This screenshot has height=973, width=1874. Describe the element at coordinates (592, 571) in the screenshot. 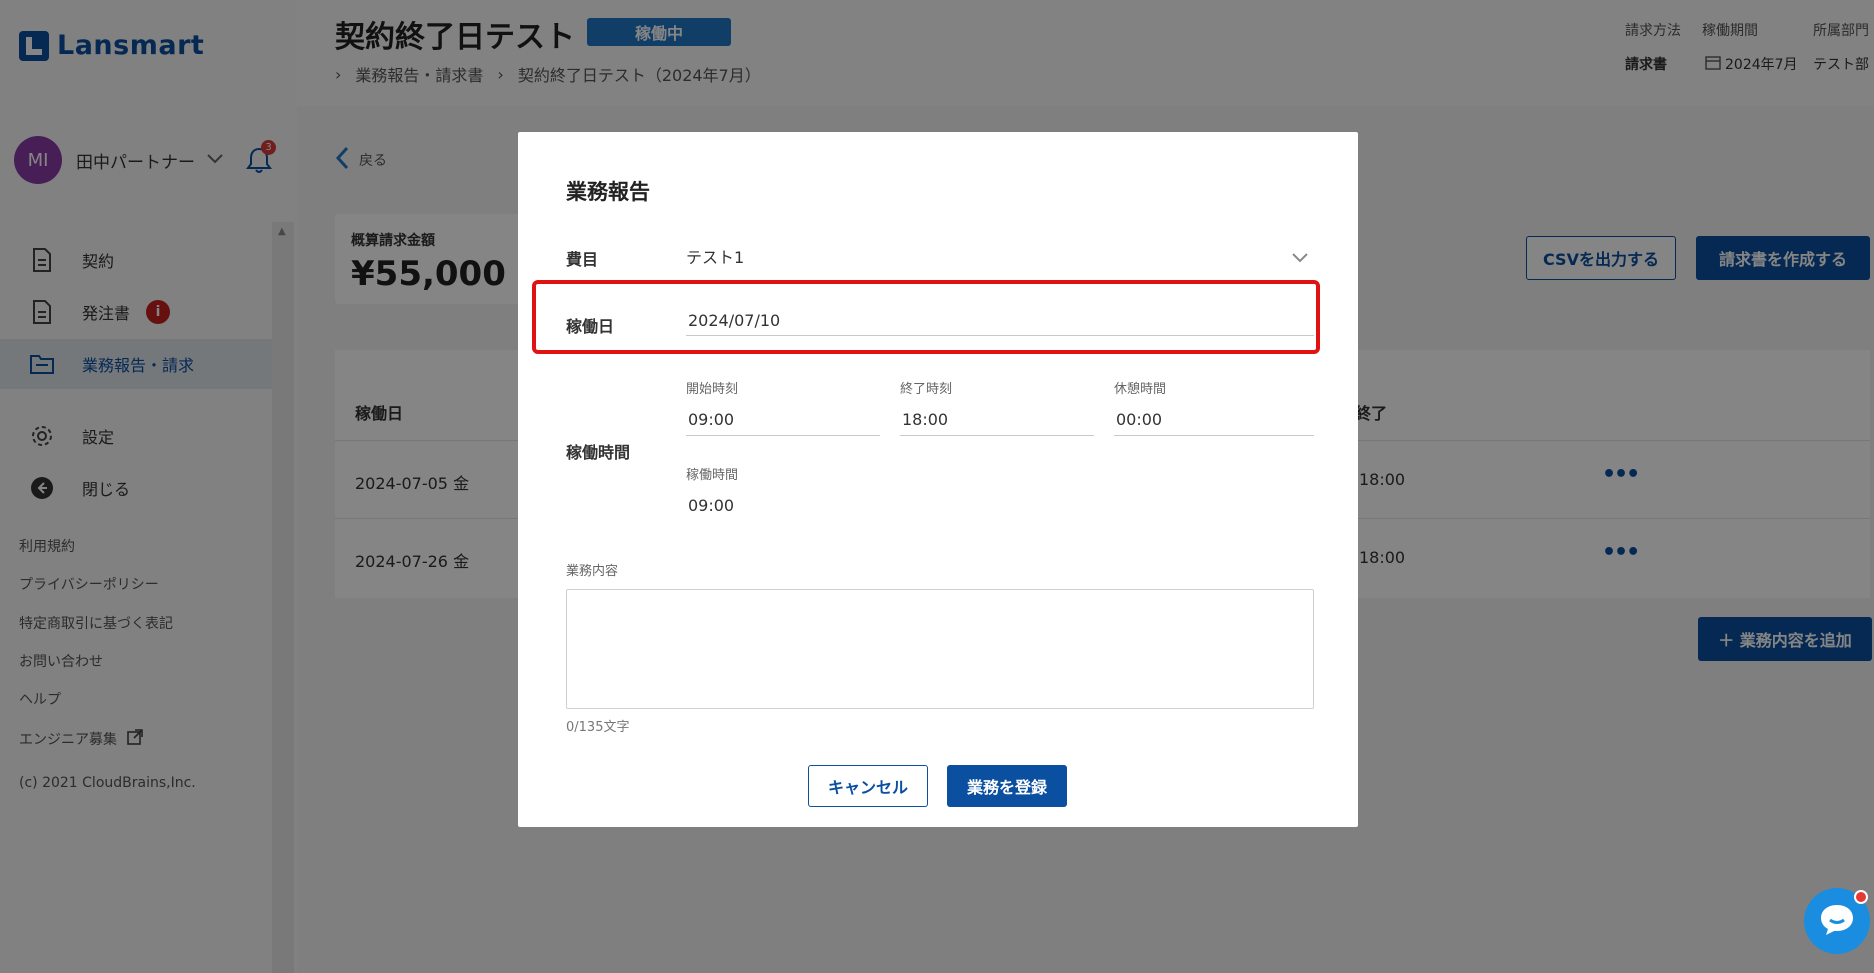

I see `content-label: 業務内容` at that location.